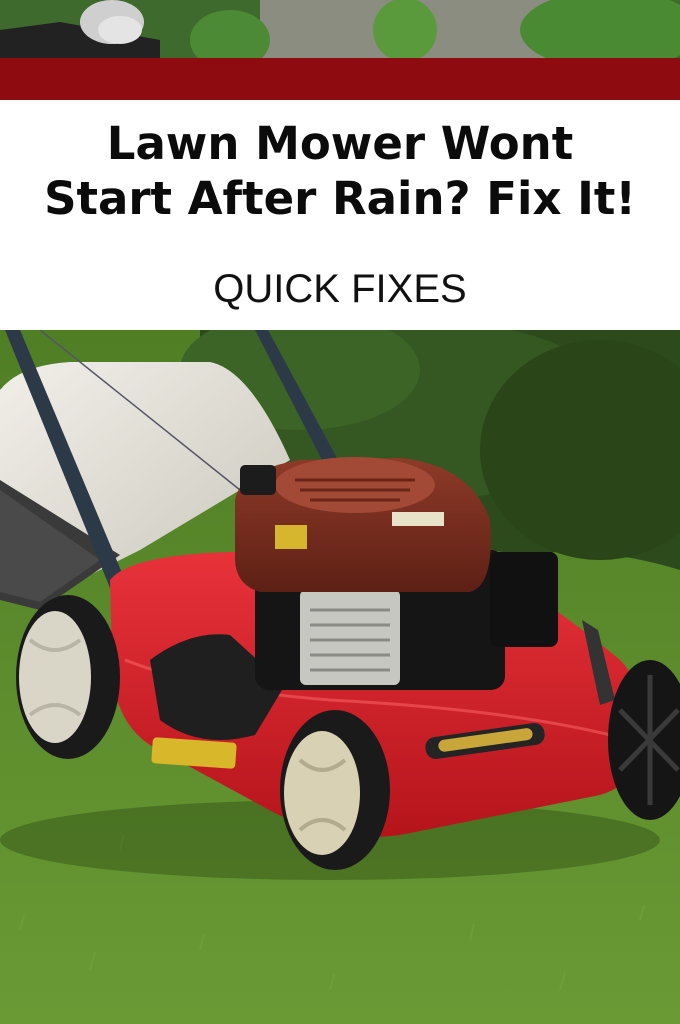 The image size is (680, 1024). I want to click on headline-line-1: Lawn Mower Wont, so click(340, 143).